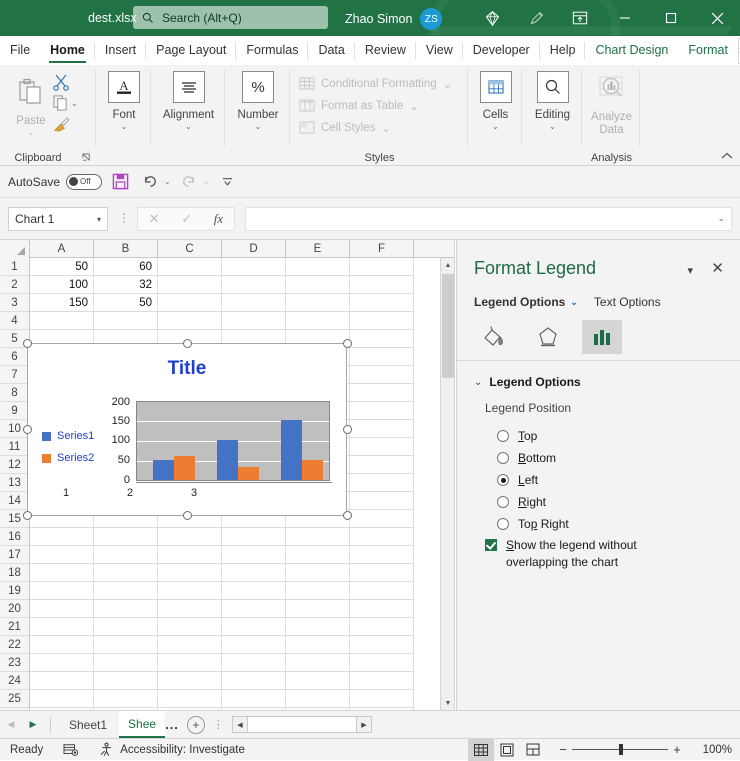 The image size is (740, 761). I want to click on cell-A2: 100, so click(62, 285).